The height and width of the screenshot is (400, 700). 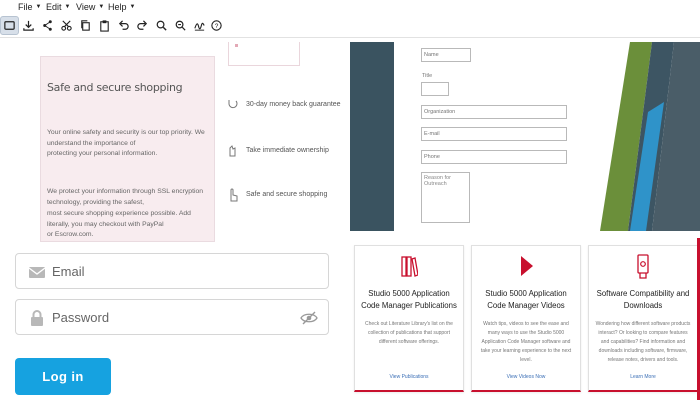 I want to click on menu-view: View ▼, so click(x=90, y=7).